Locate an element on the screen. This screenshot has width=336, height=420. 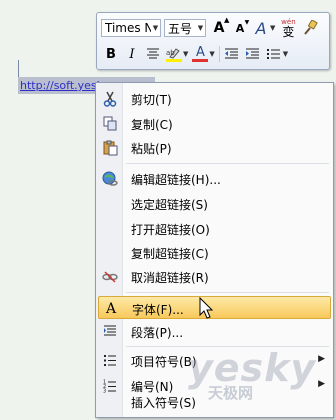
mouse-pointer-icon is located at coordinates (206, 308).